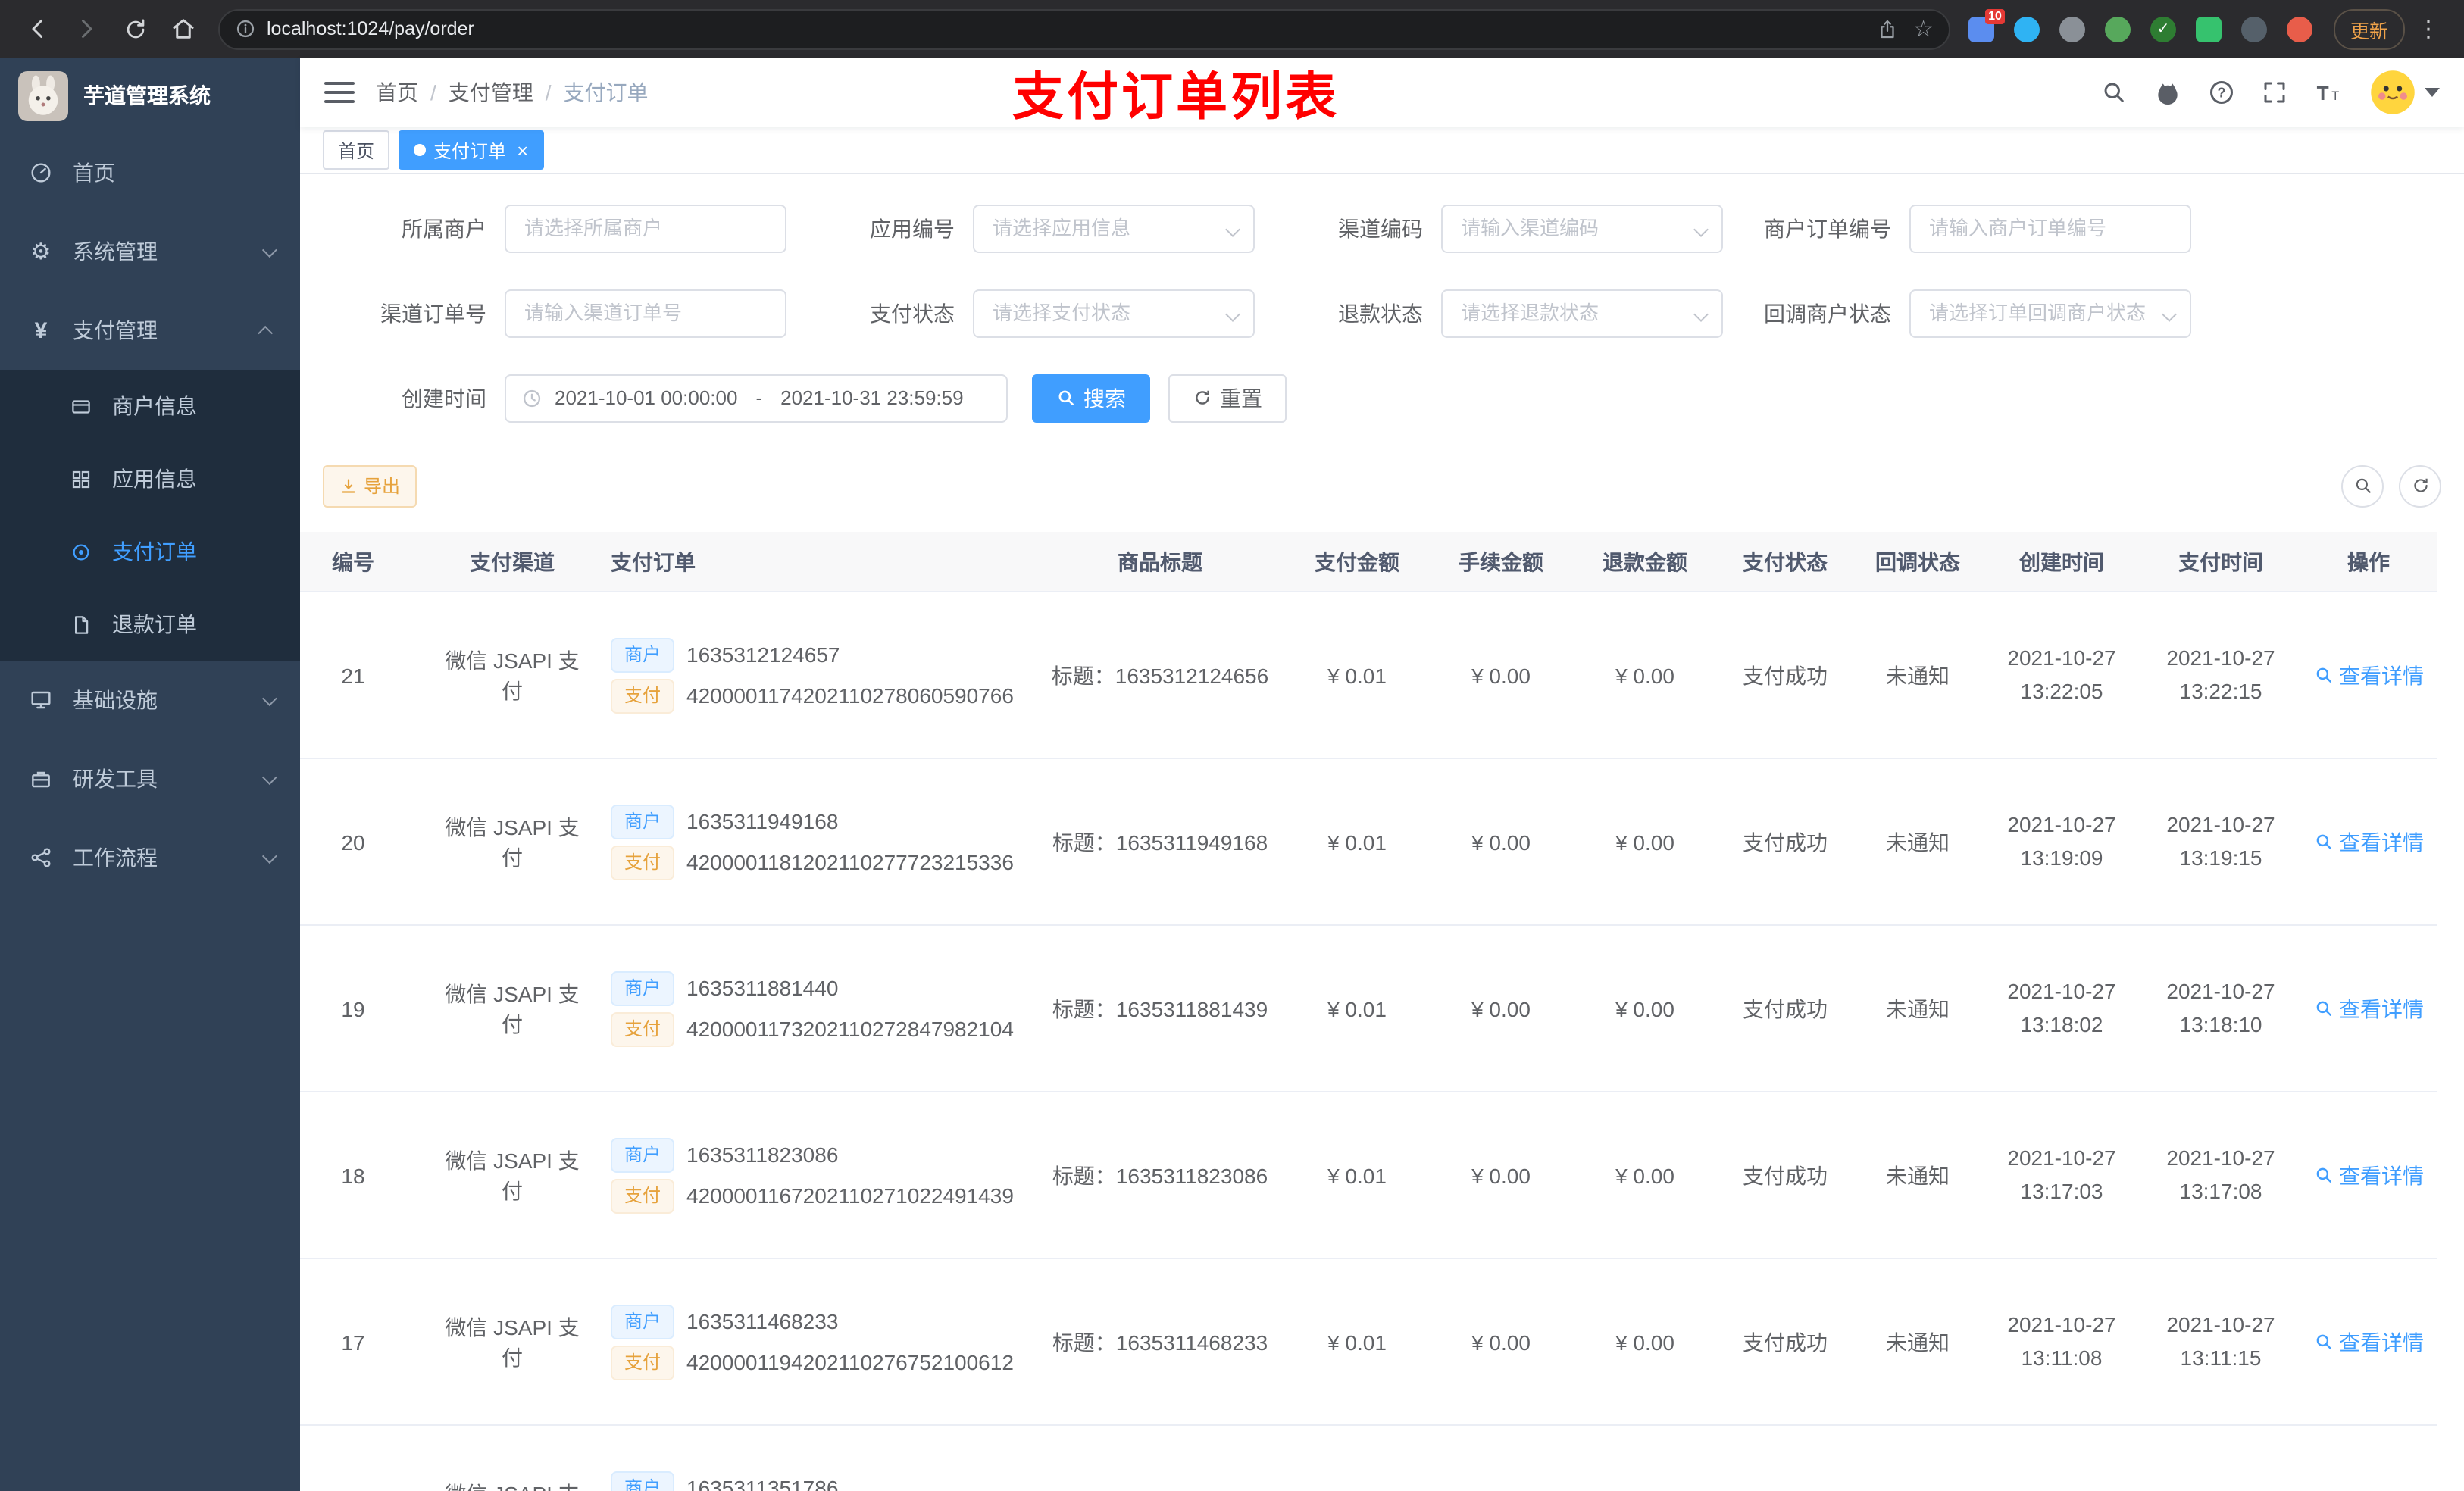 This screenshot has height=1491, width=2464. Describe the element at coordinates (115, 779) in the screenshot. I see `sidebar-item-label: 研发工具` at that location.